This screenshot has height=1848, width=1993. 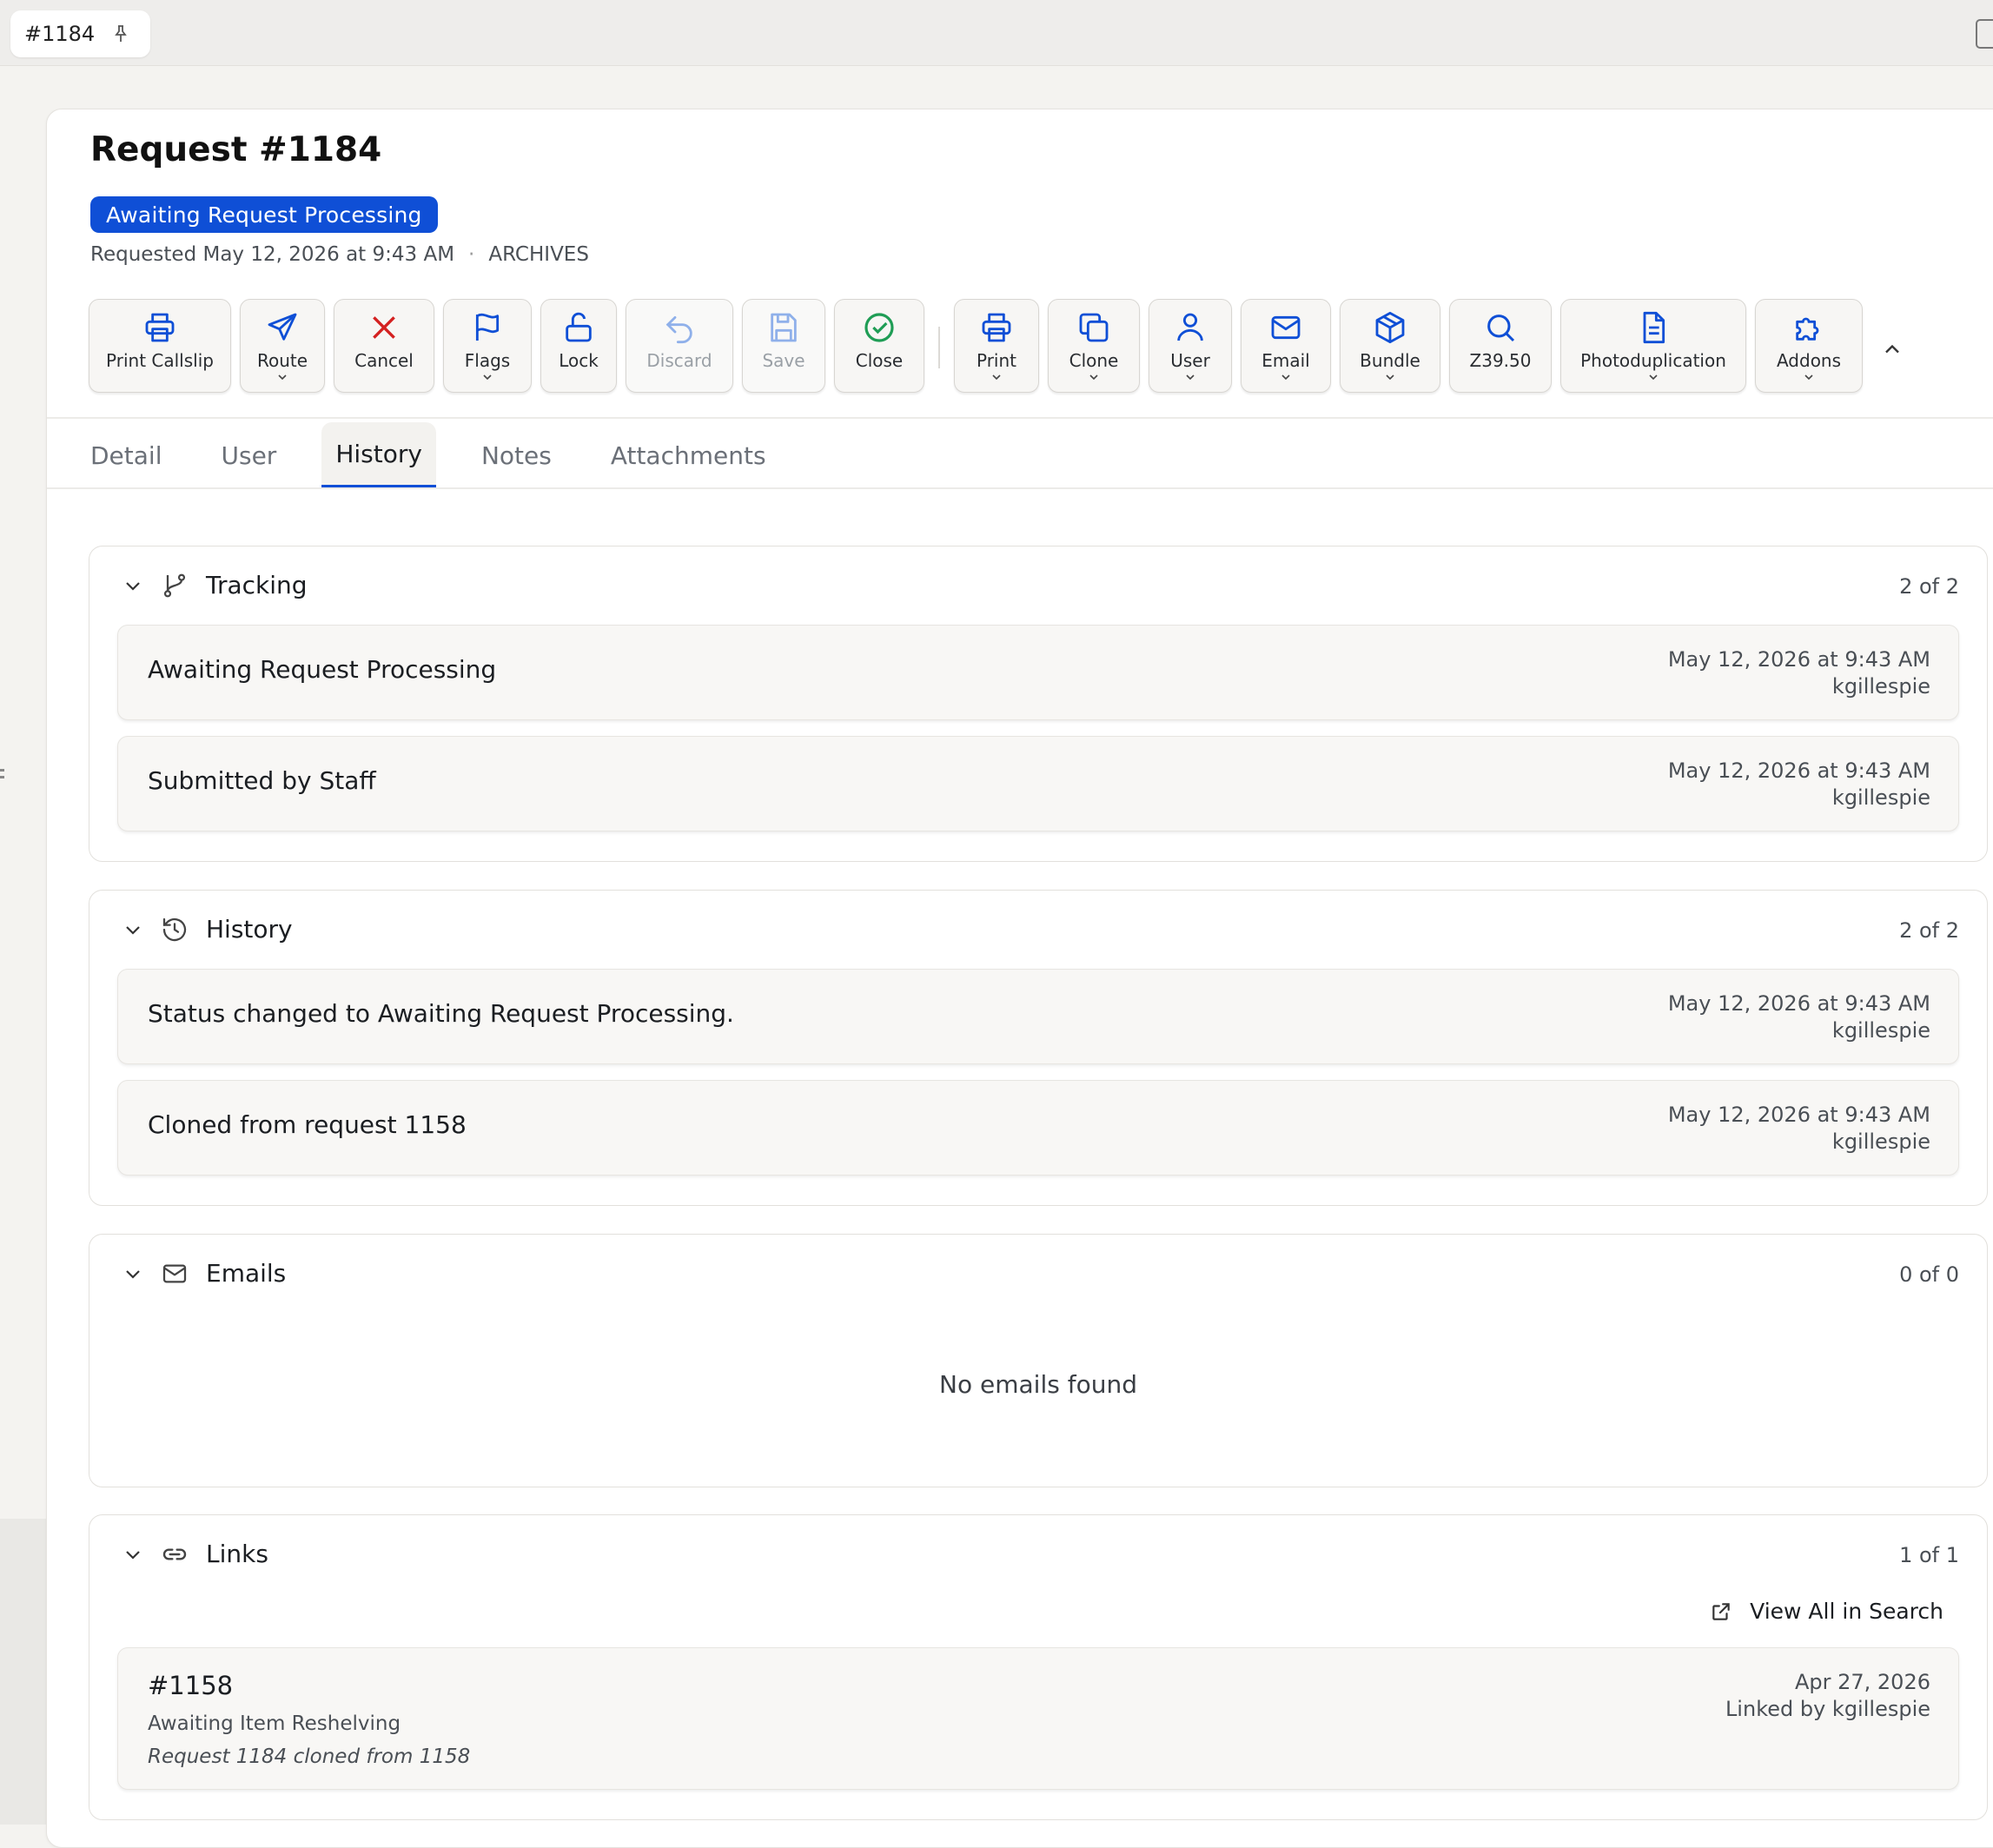 I want to click on bundle-button: Bundle, so click(x=1390, y=346).